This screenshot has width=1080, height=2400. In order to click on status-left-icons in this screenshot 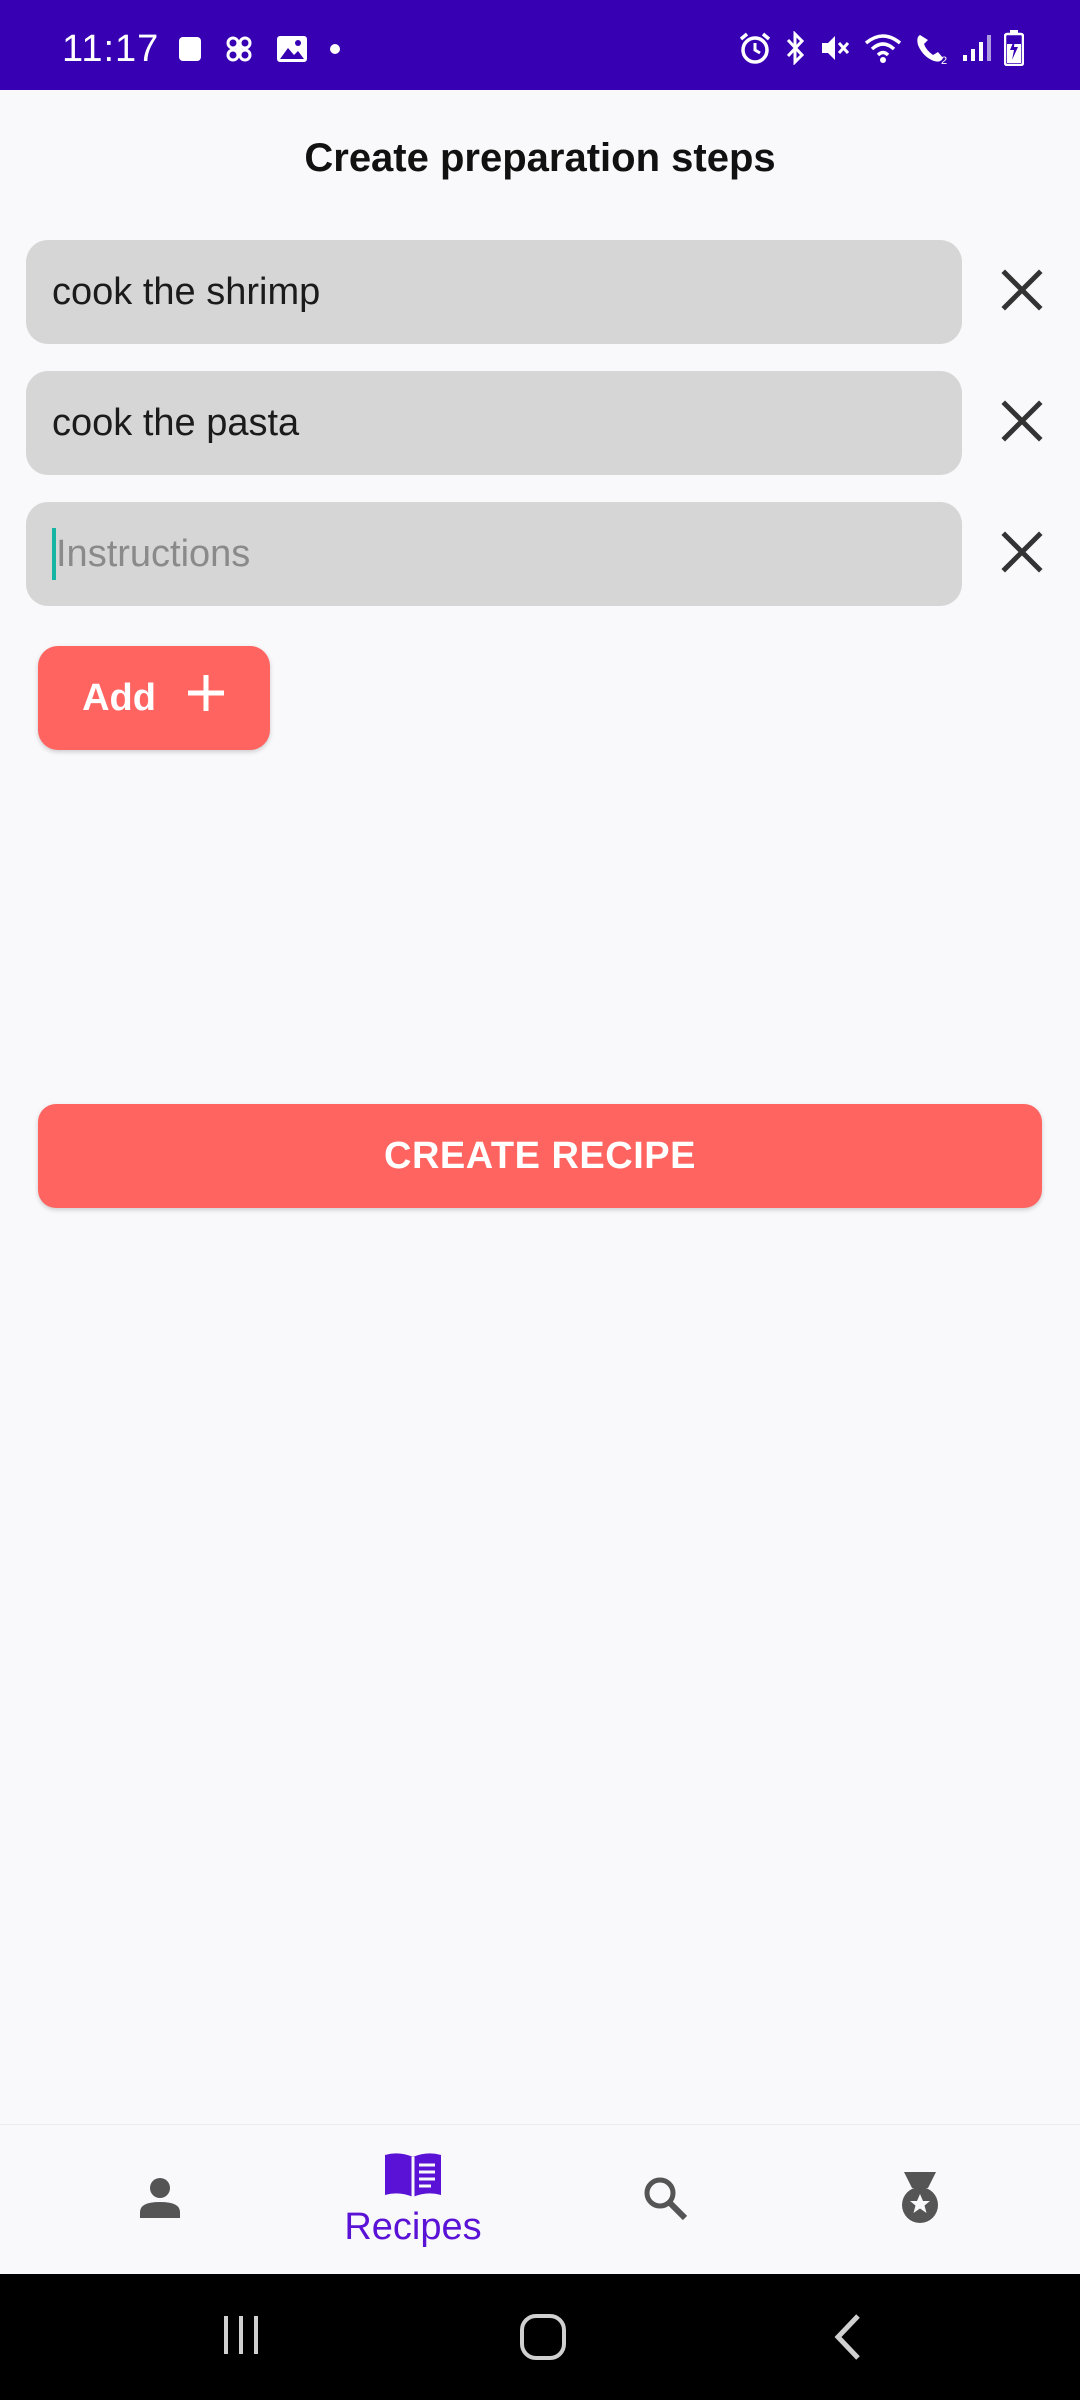, I will do `click(259, 49)`.